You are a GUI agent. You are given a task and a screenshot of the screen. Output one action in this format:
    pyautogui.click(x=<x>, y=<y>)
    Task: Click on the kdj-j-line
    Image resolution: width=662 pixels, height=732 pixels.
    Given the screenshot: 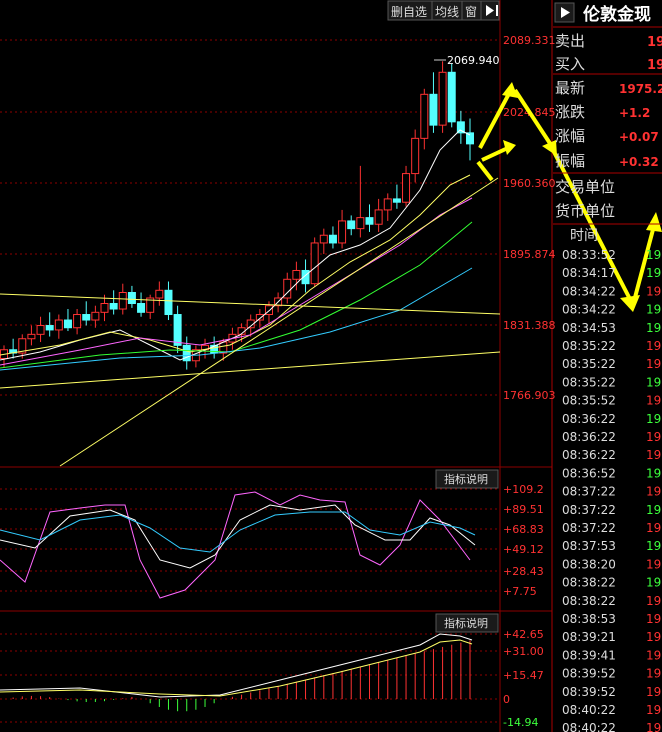 What is the action you would take?
    pyautogui.click(x=235, y=545)
    